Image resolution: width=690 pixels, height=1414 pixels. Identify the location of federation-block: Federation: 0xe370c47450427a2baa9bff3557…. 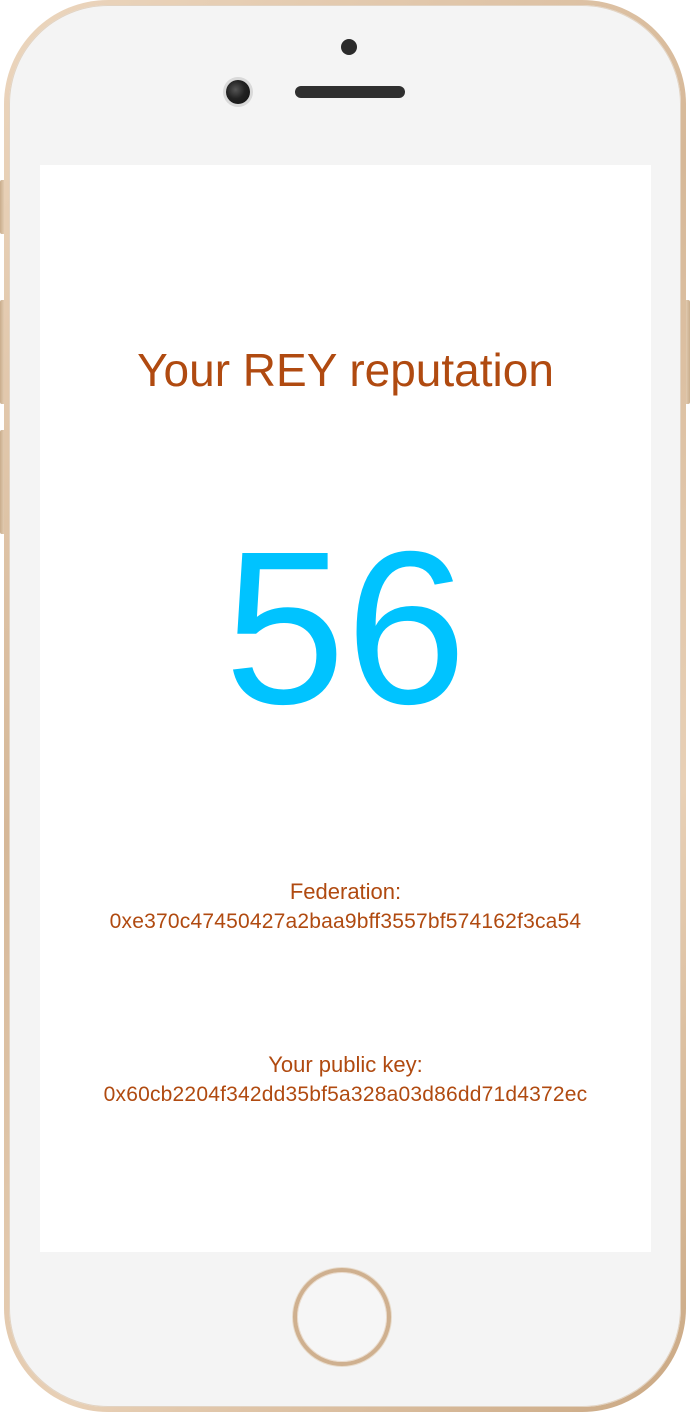
(345, 907).